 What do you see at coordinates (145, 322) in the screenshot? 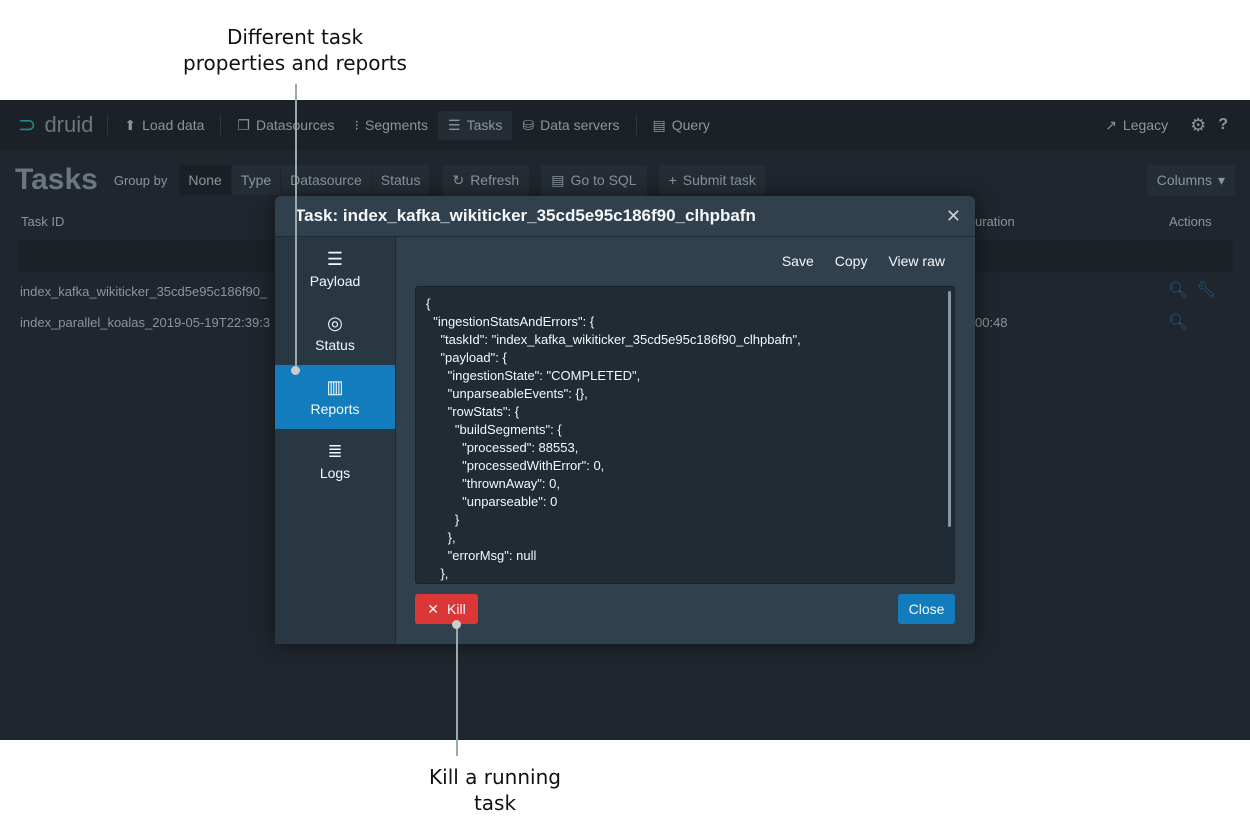
I see `table-row: index_parallel_koalas_2019-05-19T22:39:3` at bounding box center [145, 322].